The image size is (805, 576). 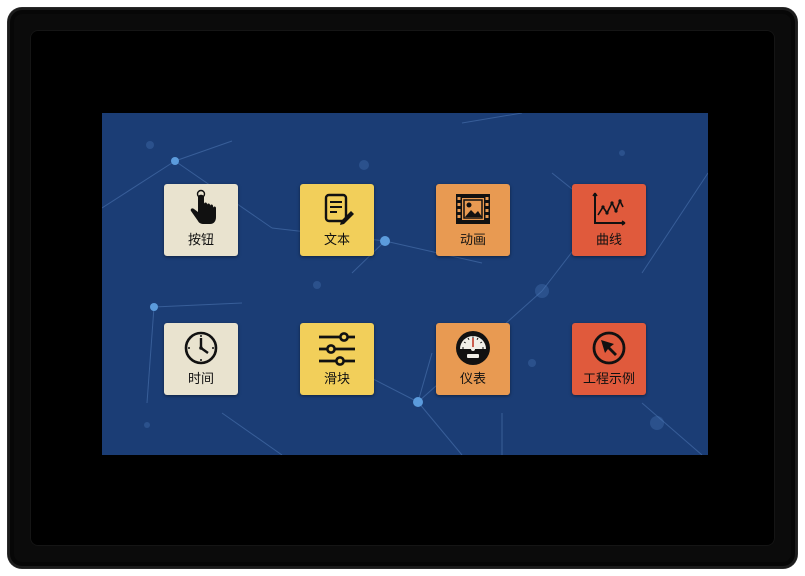 I want to click on tile-animation: 动画, so click(x=473, y=220).